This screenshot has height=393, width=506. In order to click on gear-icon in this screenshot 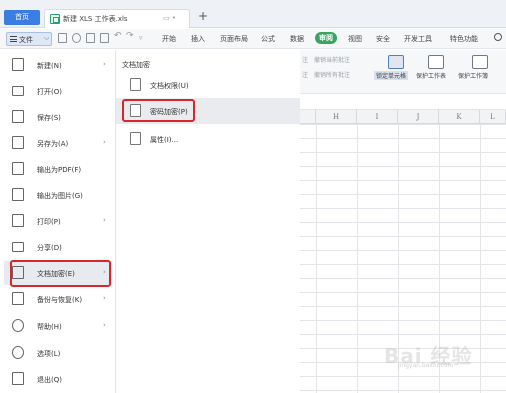, I will do `click(18, 352)`.